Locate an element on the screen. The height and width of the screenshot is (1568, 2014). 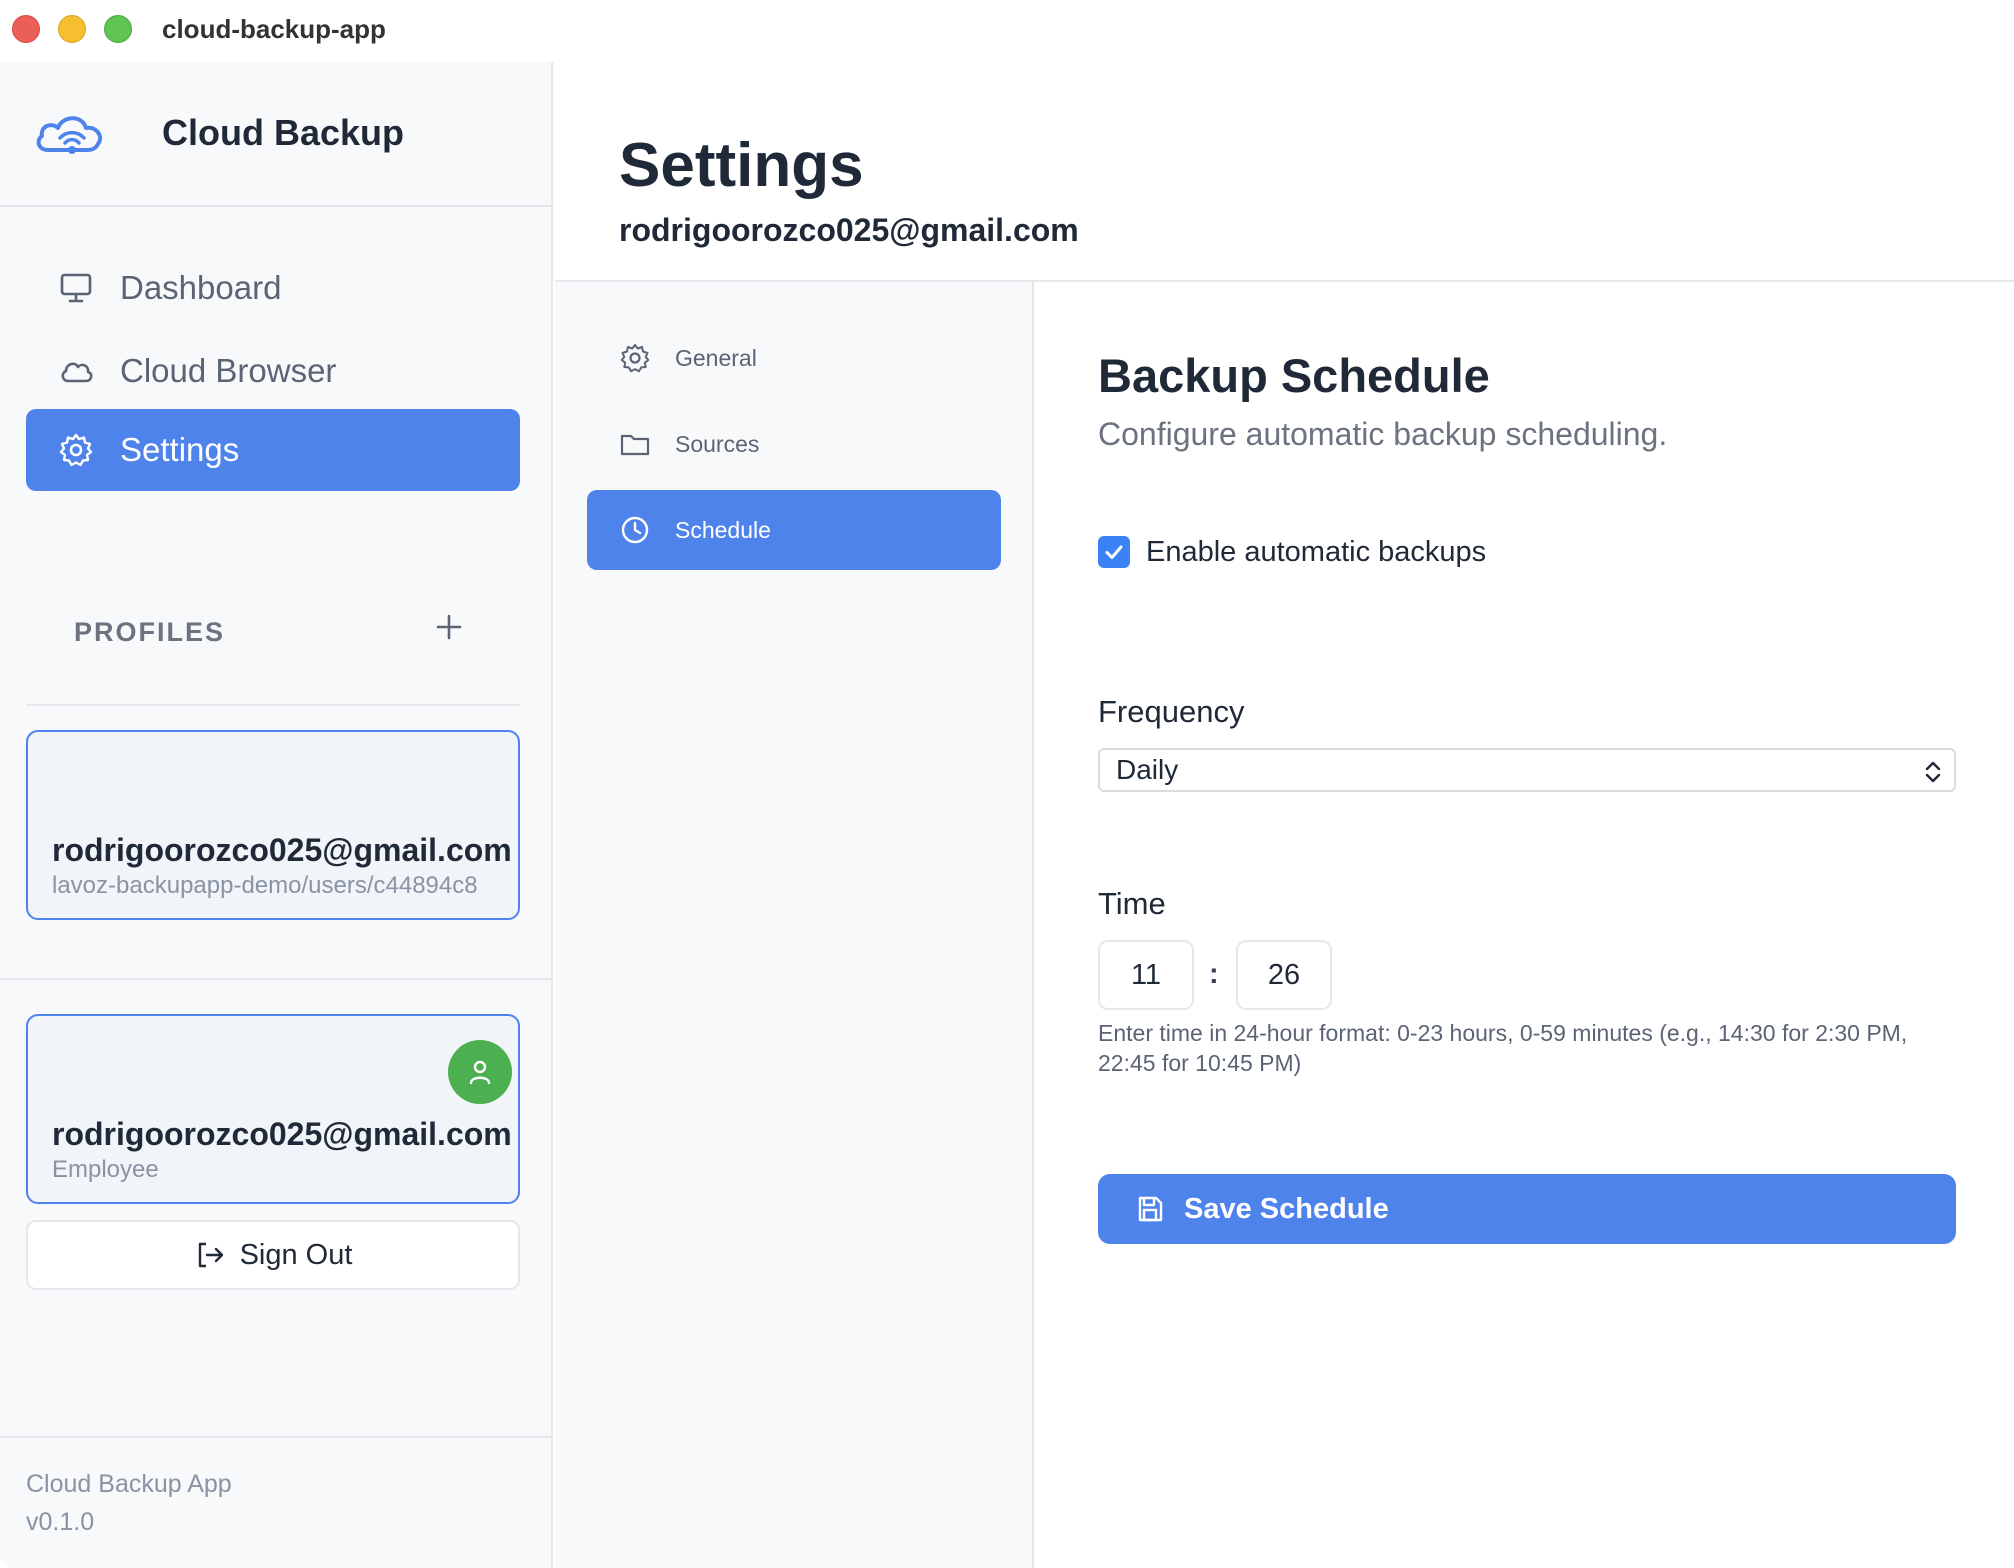
avatar is located at coordinates (480, 1072).